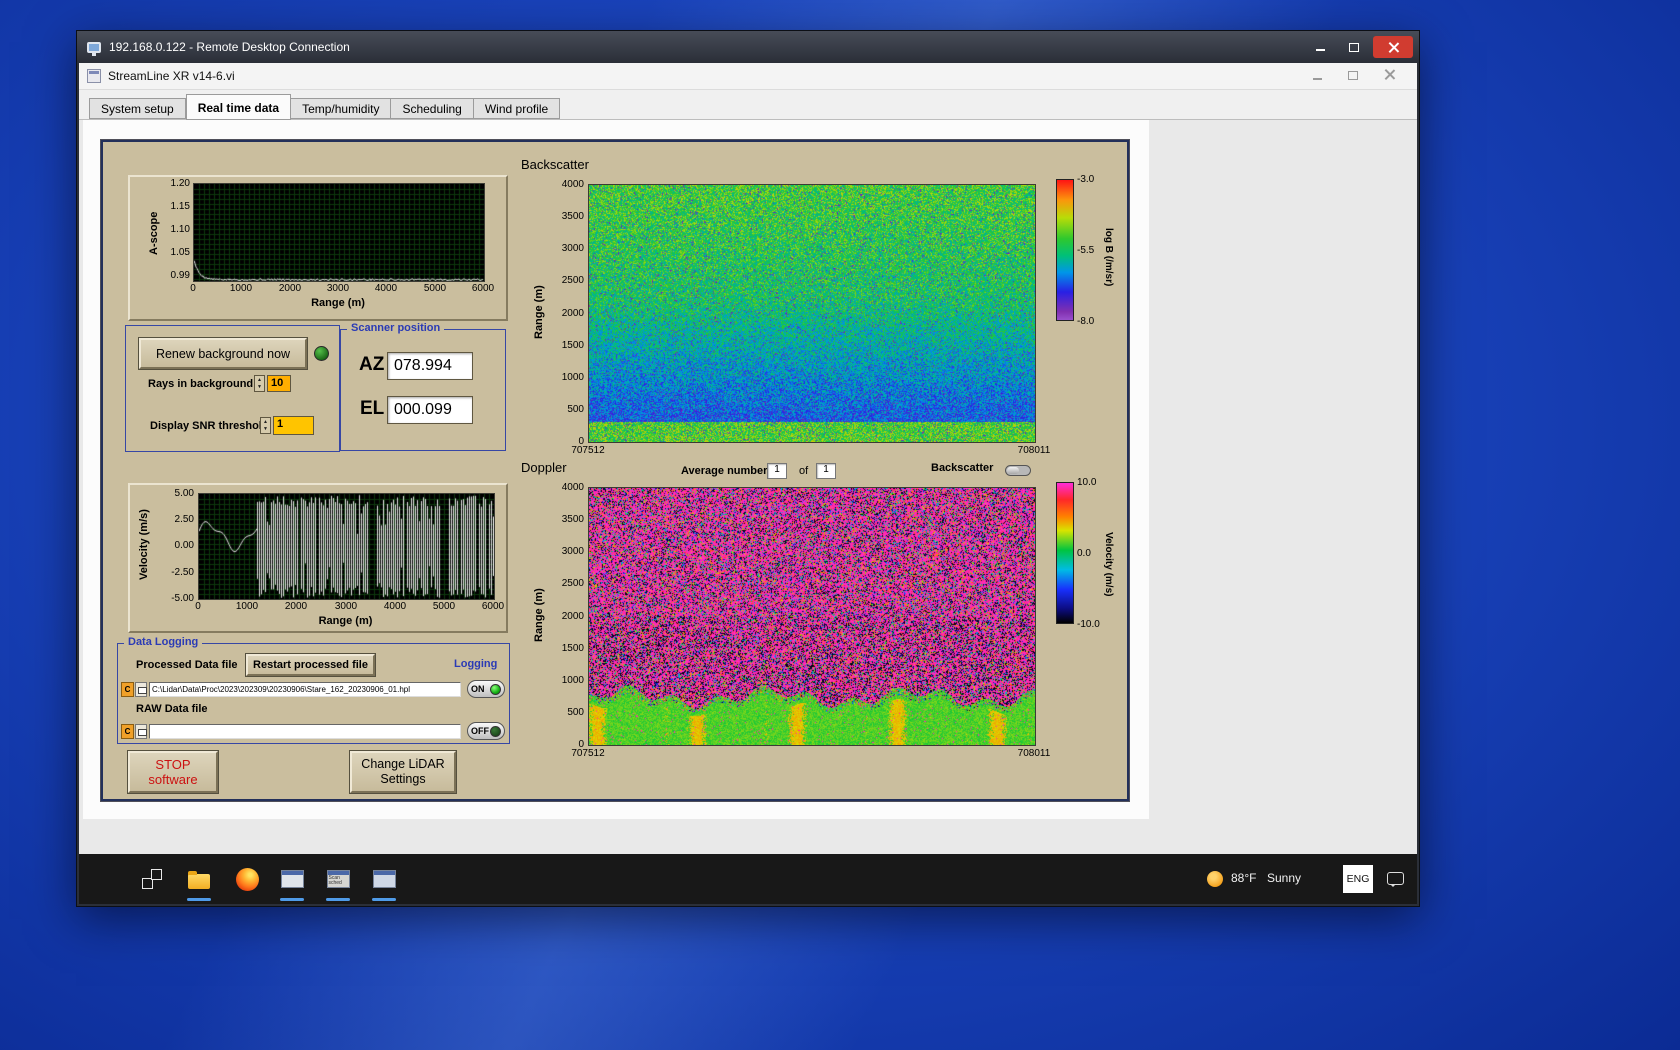 This screenshot has width=1680, height=1050. I want to click on sun-icon, so click(1215, 879).